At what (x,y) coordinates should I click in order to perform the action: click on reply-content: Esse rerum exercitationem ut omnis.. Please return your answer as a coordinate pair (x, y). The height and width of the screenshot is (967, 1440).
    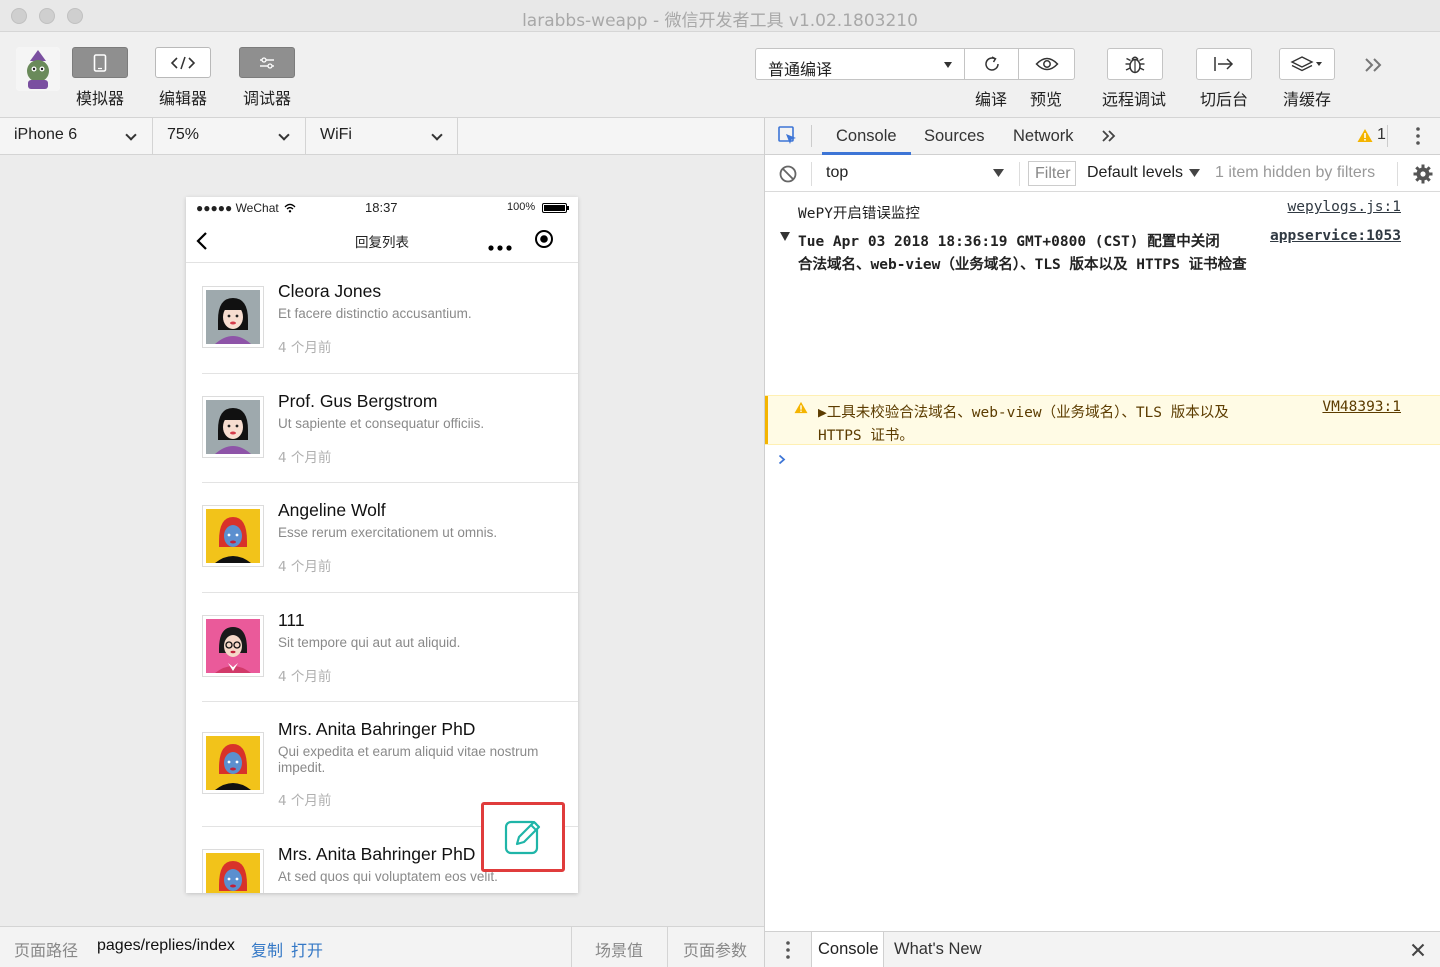
    Looking at the image, I should click on (388, 532).